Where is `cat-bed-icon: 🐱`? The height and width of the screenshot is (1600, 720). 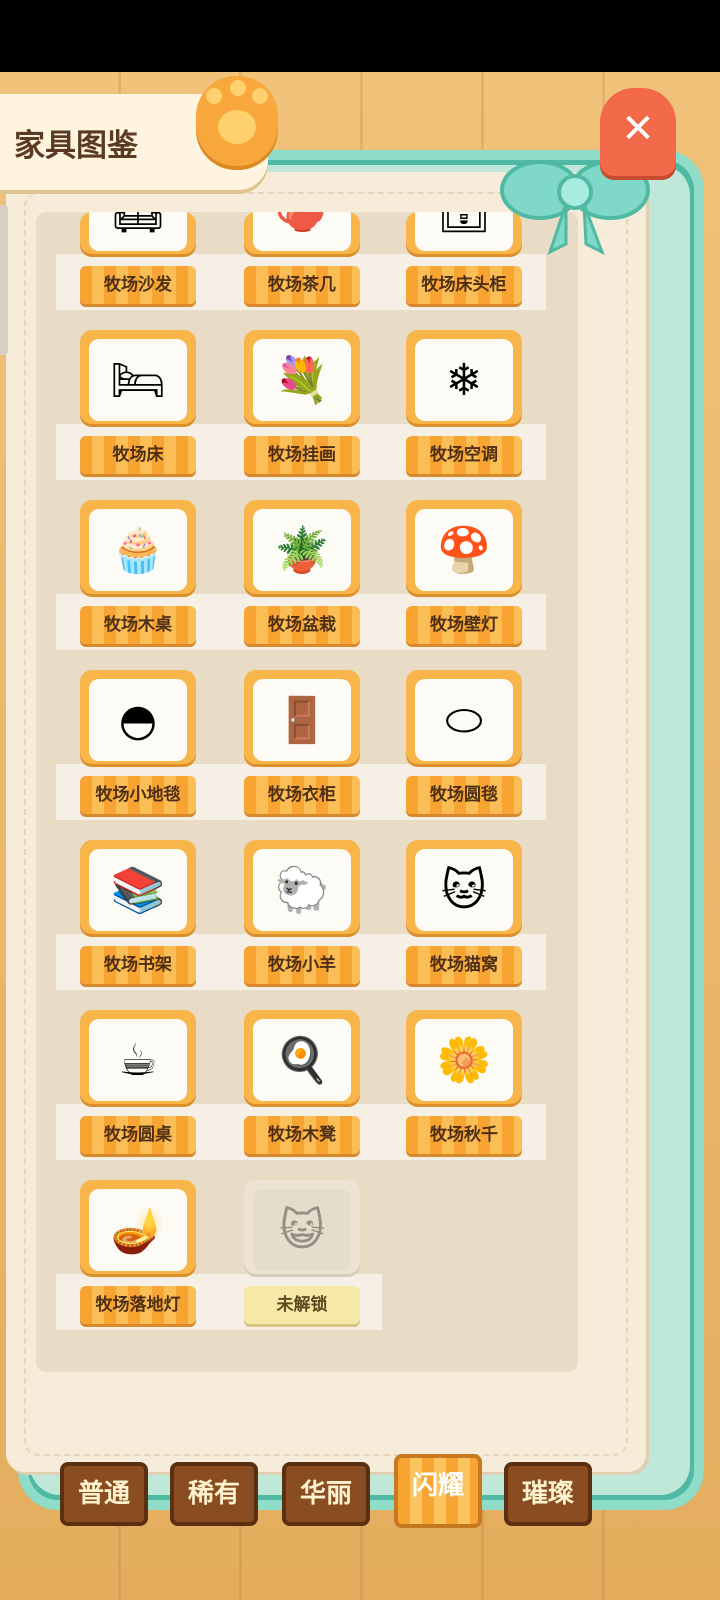
cat-bed-icon: 🐱 is located at coordinates (464, 890).